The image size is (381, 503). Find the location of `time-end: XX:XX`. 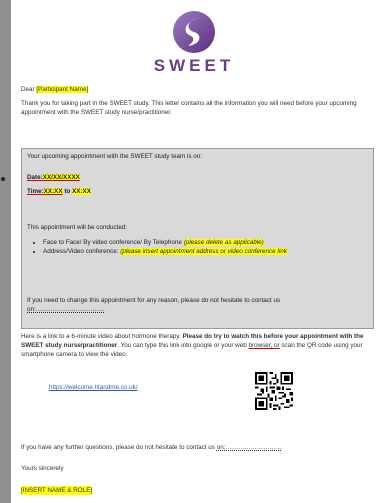

time-end: XX:XX is located at coordinates (81, 191).